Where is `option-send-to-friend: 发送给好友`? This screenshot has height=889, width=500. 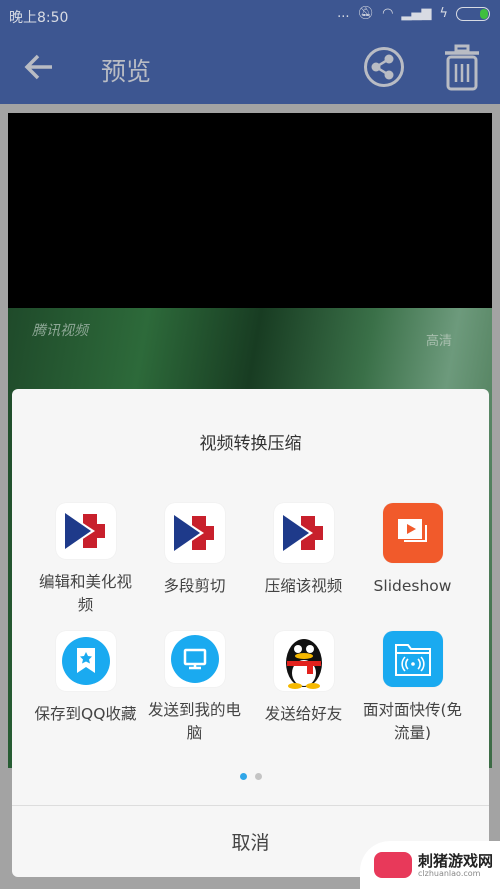 option-send-to-friend: 发送给好友 is located at coordinates (303, 688).